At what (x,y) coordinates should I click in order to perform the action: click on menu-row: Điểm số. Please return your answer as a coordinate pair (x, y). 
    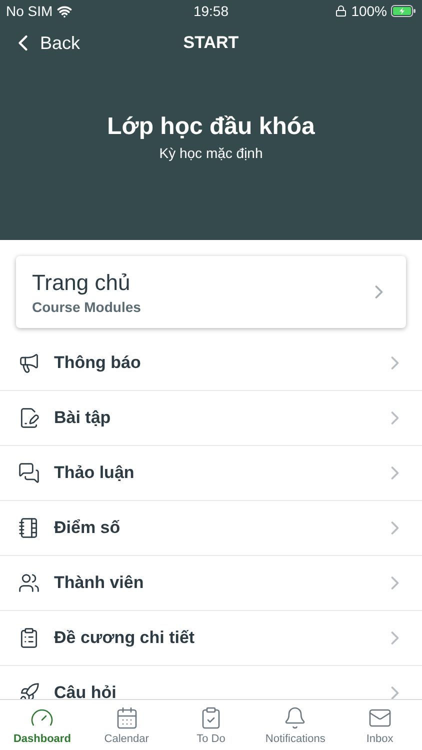
    Looking at the image, I should click on (211, 528).